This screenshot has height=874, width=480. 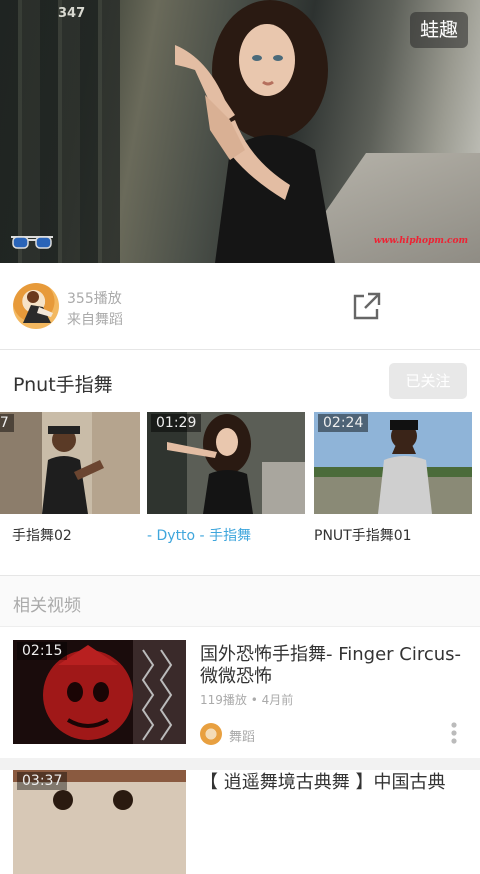 I want to click on channel-title: Pnut手指舞, so click(x=63, y=383).